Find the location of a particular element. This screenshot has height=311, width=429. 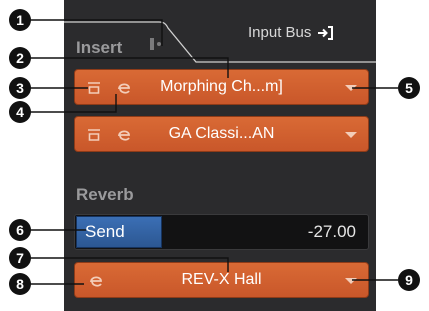

callout-3: 3 is located at coordinates (20, 88).